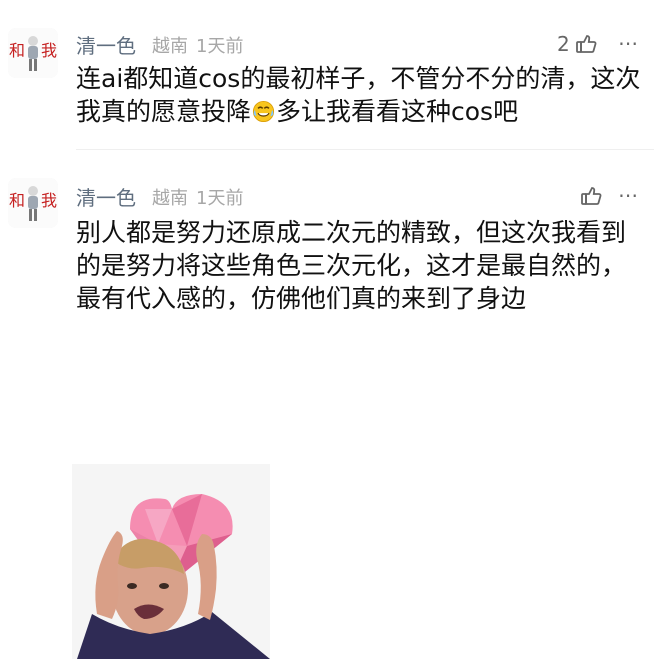 Image resolution: width=654 pixels, height=659 pixels. What do you see at coordinates (263, 111) in the screenshot?
I see `crying-laughing-emoji-icon` at bounding box center [263, 111].